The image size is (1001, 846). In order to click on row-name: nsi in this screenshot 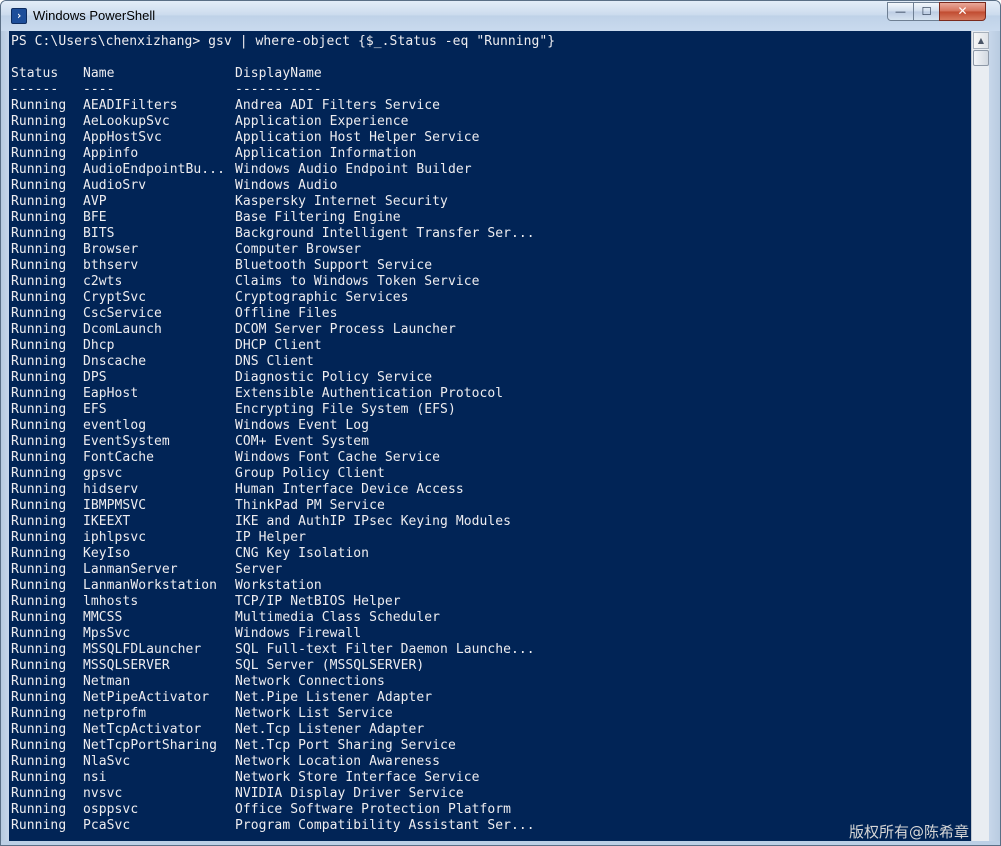, I will do `click(95, 777)`.